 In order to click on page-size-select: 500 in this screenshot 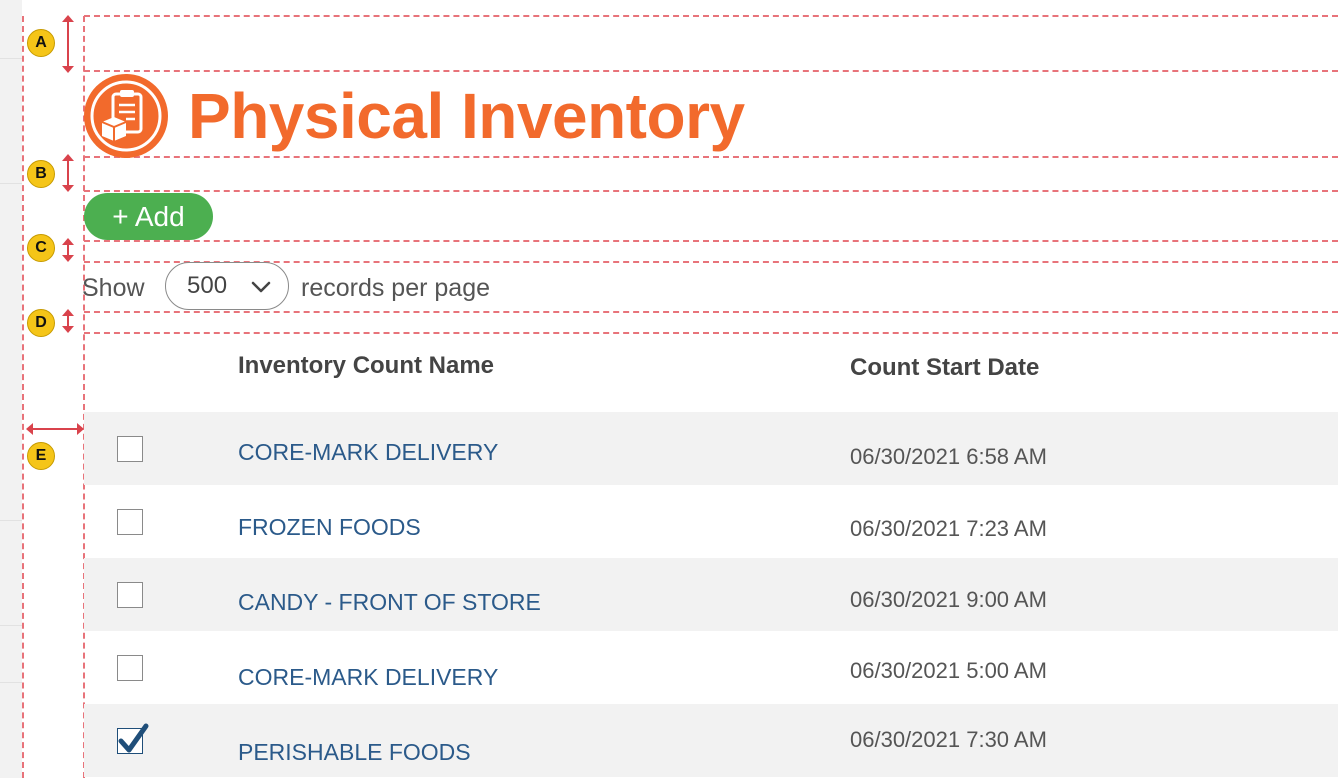, I will do `click(227, 286)`.